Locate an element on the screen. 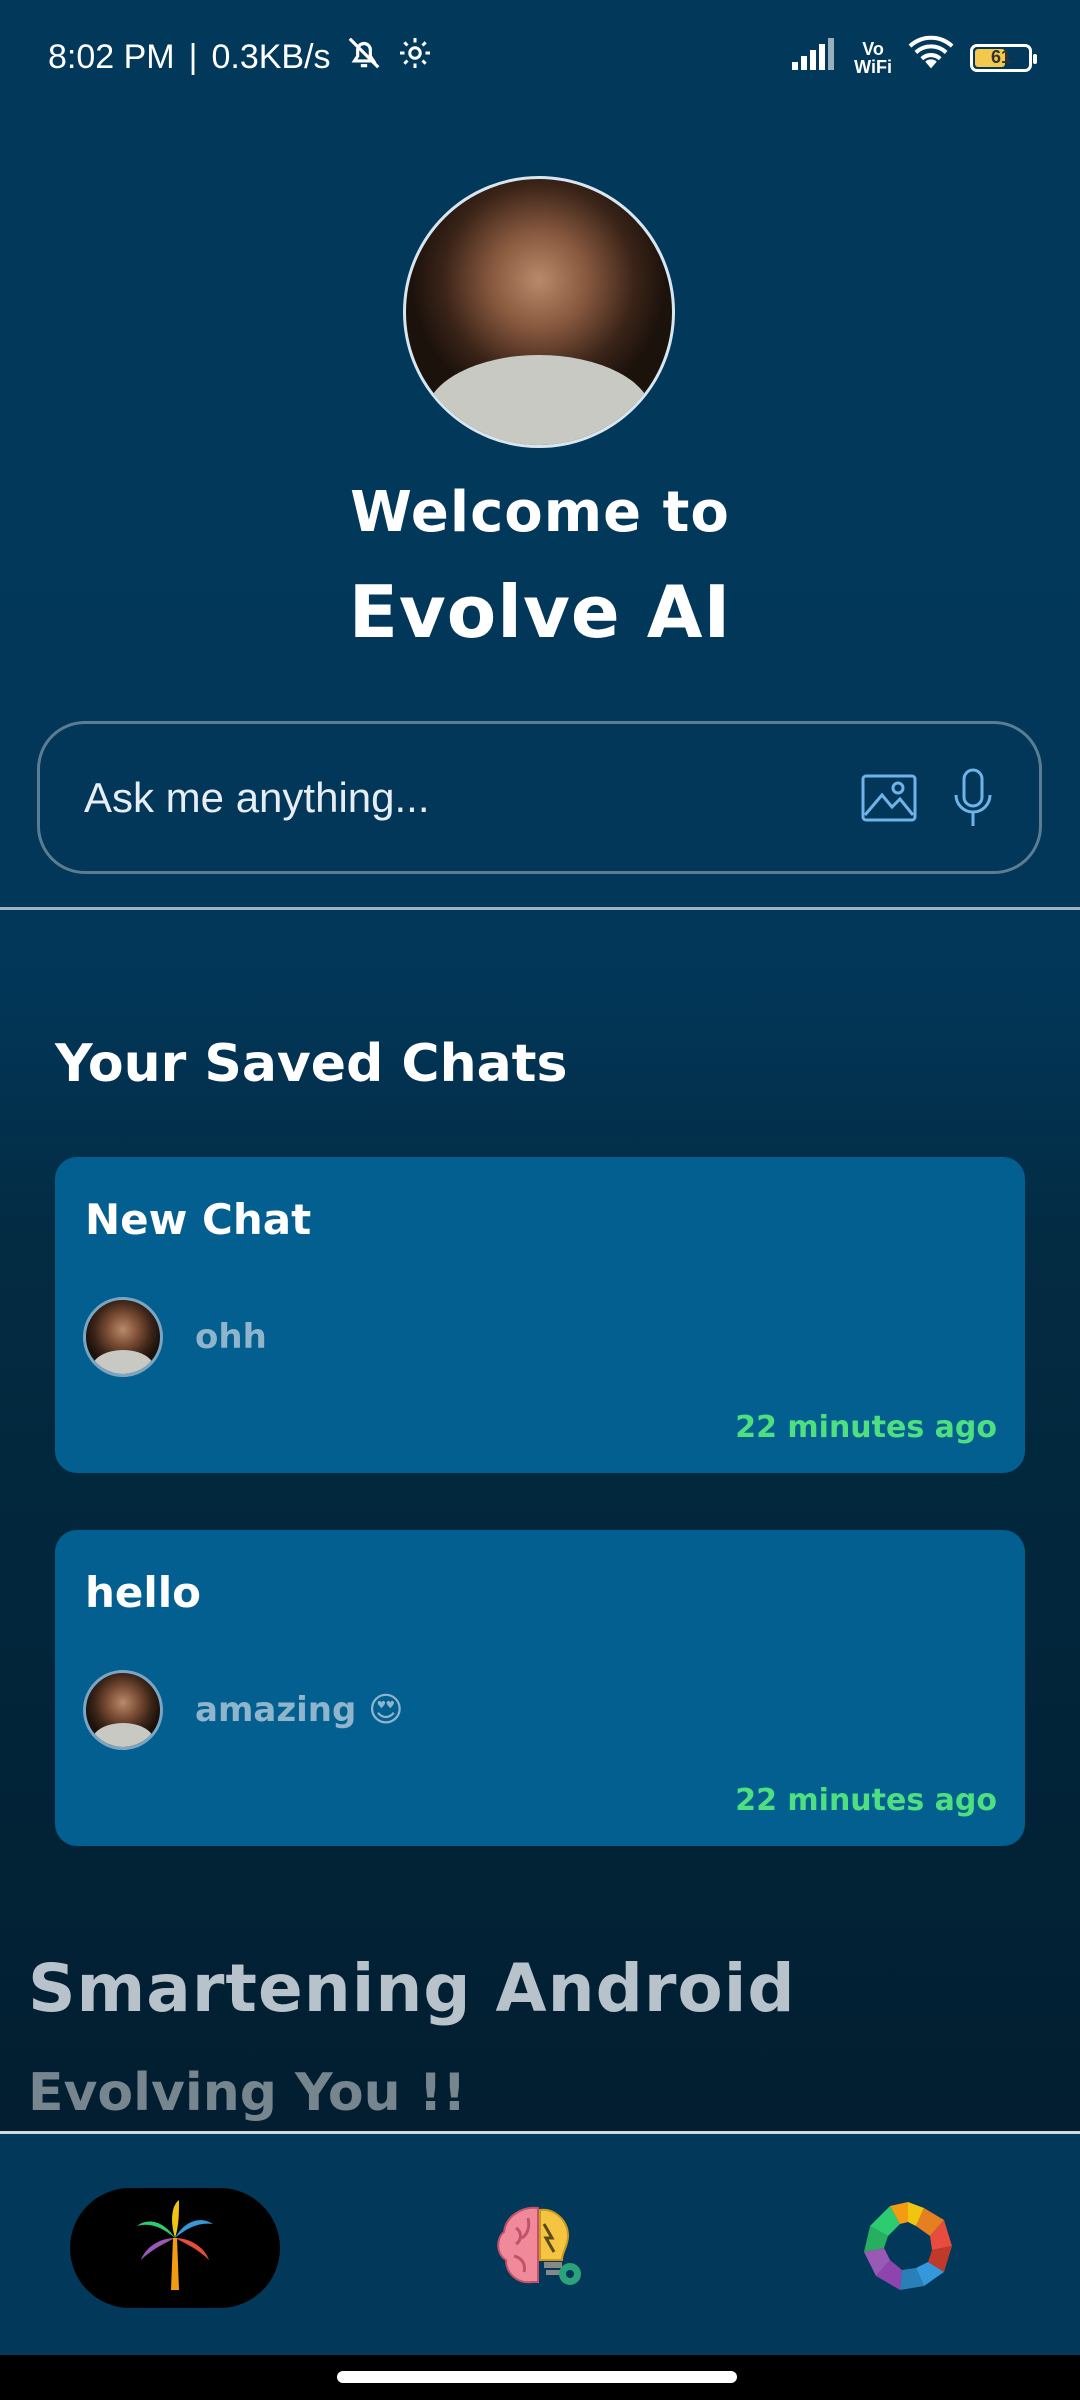  status-speed: 0.3KB/s is located at coordinates (271, 57).